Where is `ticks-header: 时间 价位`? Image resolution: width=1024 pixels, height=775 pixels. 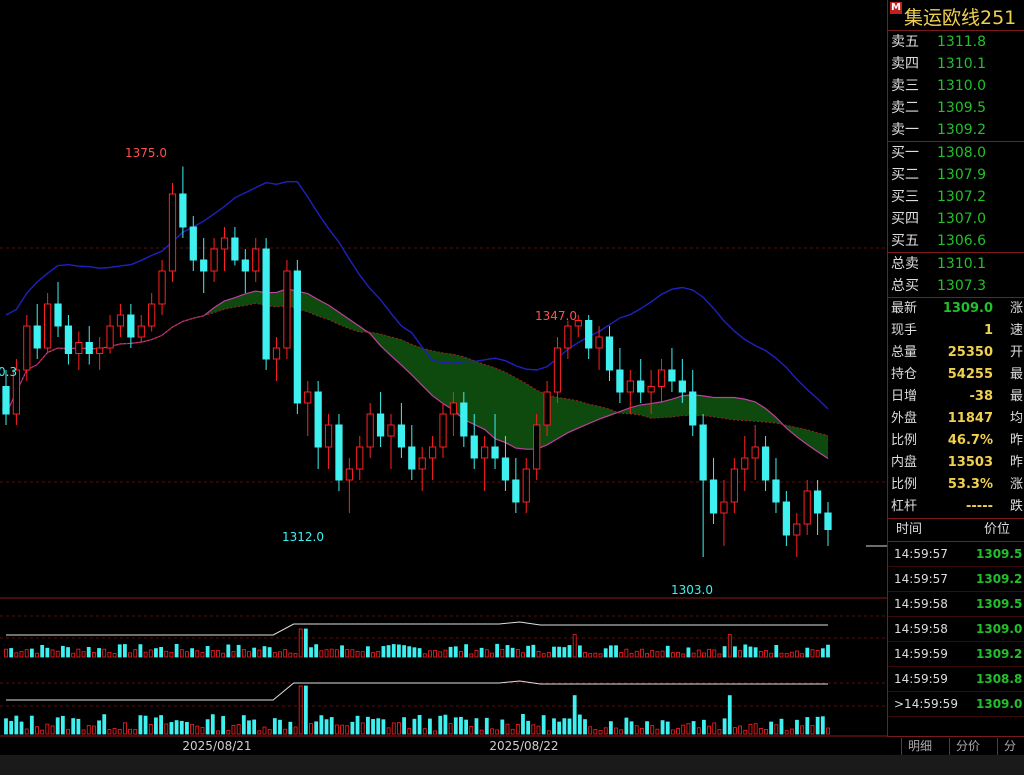 ticks-header: 时间 价位 is located at coordinates (956, 530).